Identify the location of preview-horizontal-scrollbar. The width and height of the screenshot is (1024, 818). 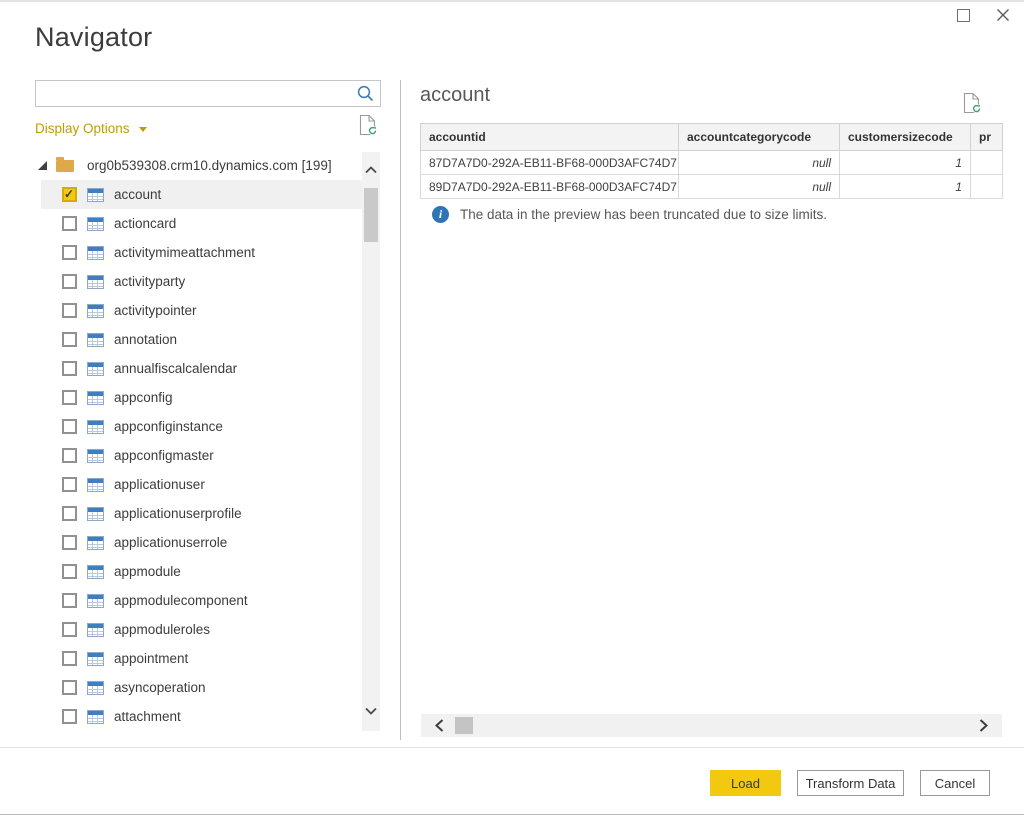
(711, 725).